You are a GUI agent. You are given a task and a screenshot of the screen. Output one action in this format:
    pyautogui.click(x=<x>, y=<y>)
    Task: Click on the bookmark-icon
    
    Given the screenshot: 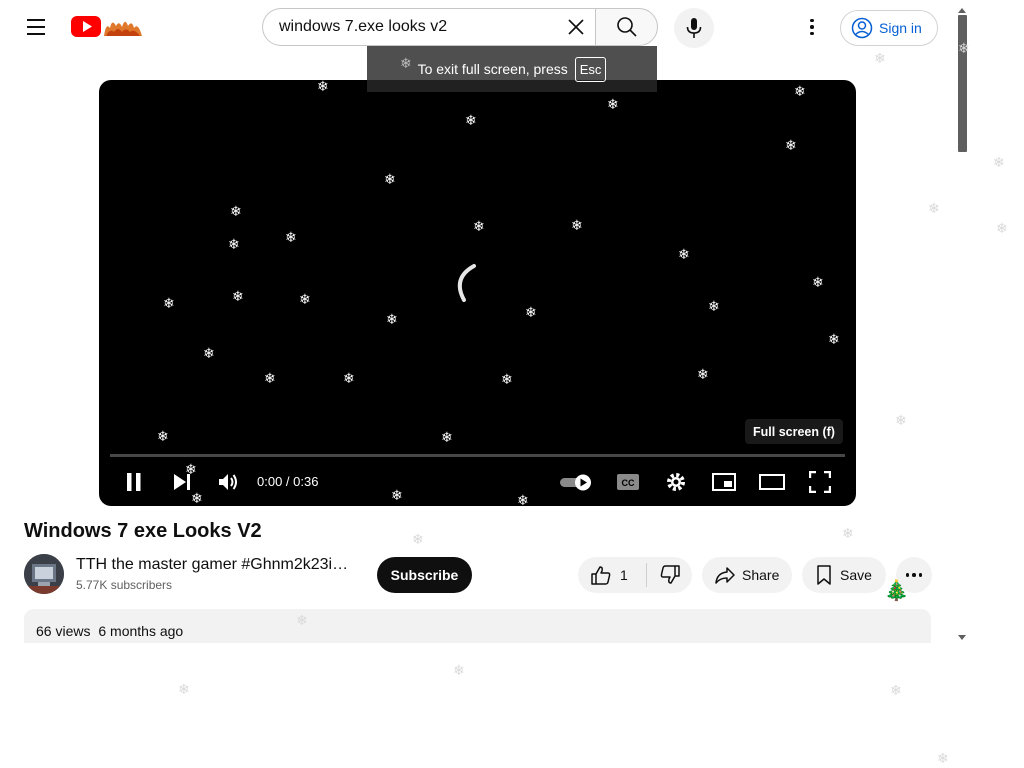 What is the action you would take?
    pyautogui.click(x=824, y=575)
    